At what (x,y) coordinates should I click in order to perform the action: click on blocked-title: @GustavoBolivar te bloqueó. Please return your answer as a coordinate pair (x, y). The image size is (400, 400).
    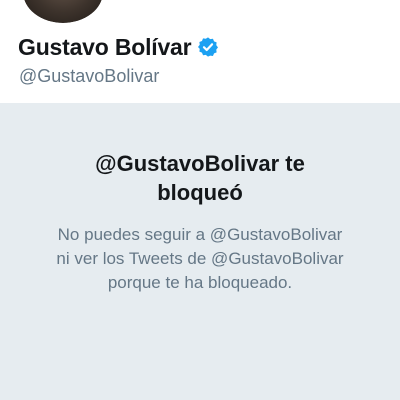
    Looking at the image, I should click on (200, 178).